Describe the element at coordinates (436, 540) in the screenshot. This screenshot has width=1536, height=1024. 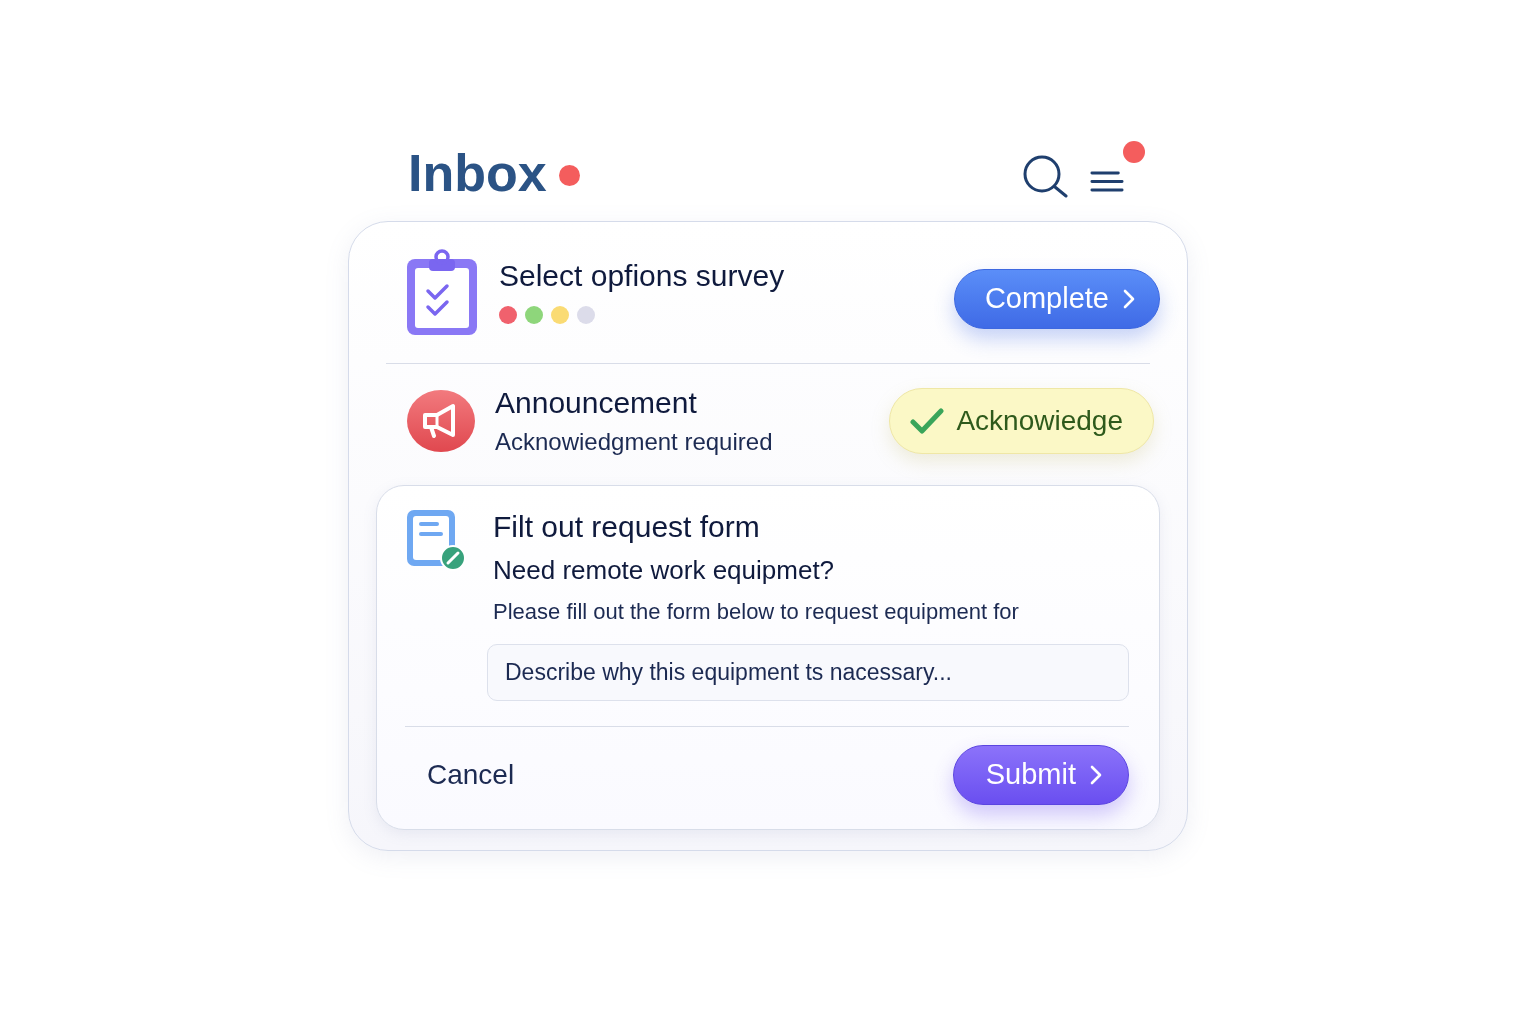
I see `document-pencil-icon` at that location.